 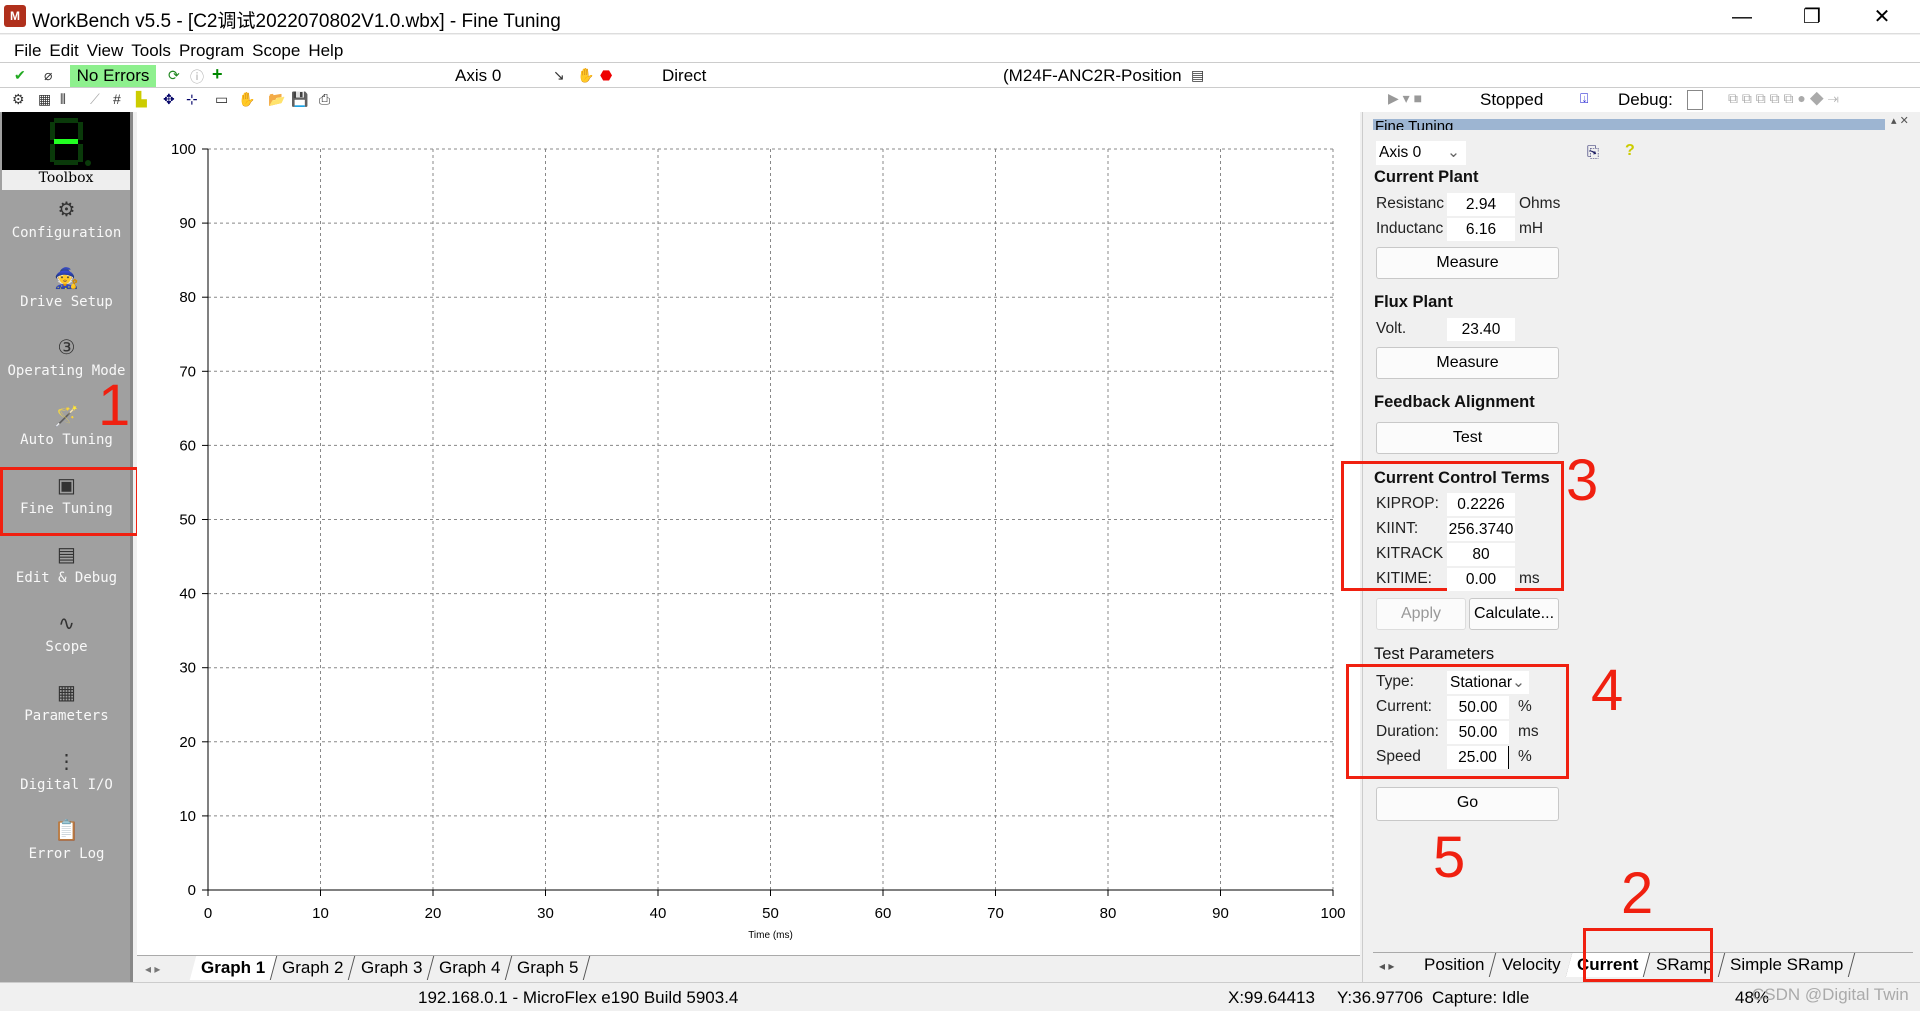 I want to click on tab-label: Position, so click(x=1454, y=964).